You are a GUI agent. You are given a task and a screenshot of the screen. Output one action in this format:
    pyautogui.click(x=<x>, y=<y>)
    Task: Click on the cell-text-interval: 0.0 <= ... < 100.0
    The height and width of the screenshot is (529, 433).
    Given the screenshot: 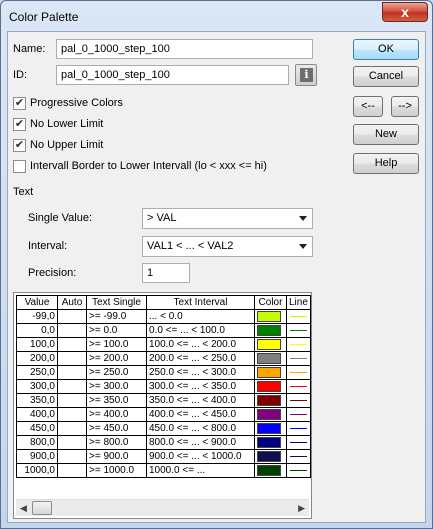 What is the action you would take?
    pyautogui.click(x=200, y=330)
    